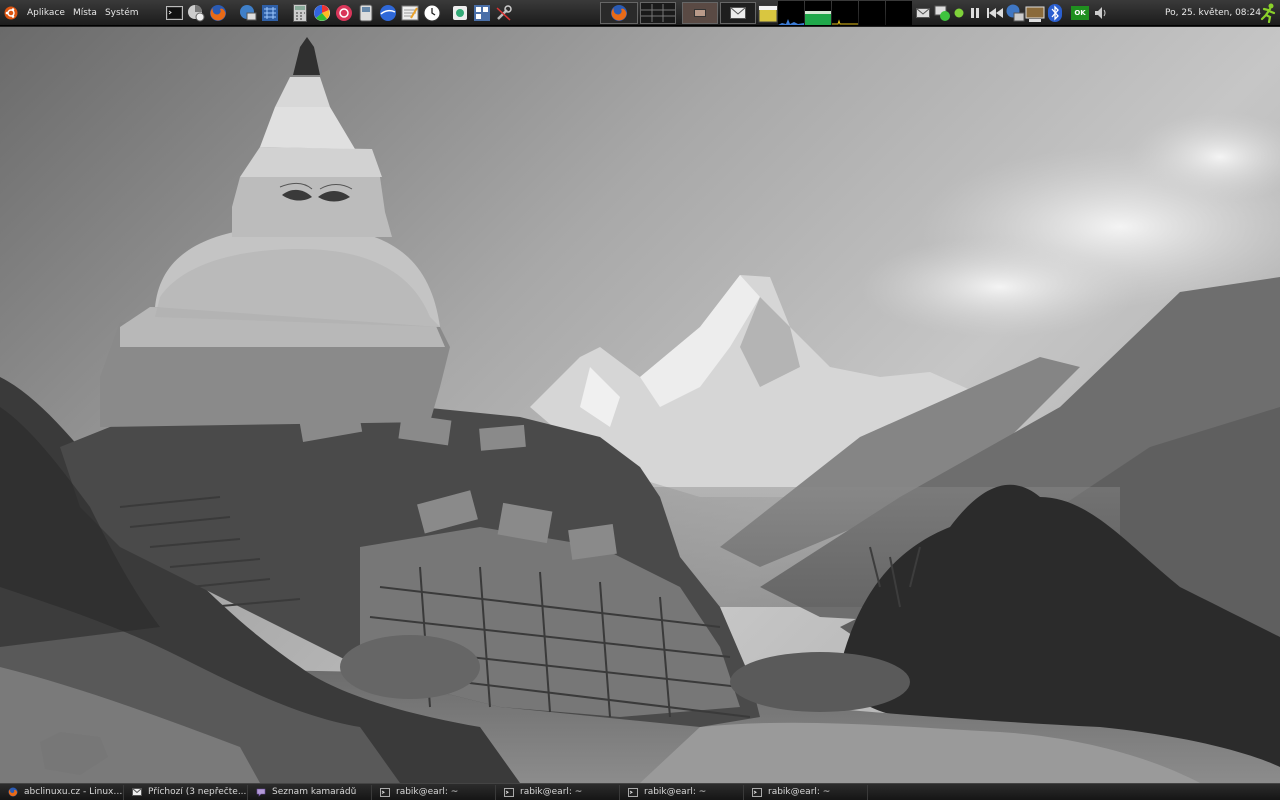  I want to click on volume-icon, so click(1101, 13).